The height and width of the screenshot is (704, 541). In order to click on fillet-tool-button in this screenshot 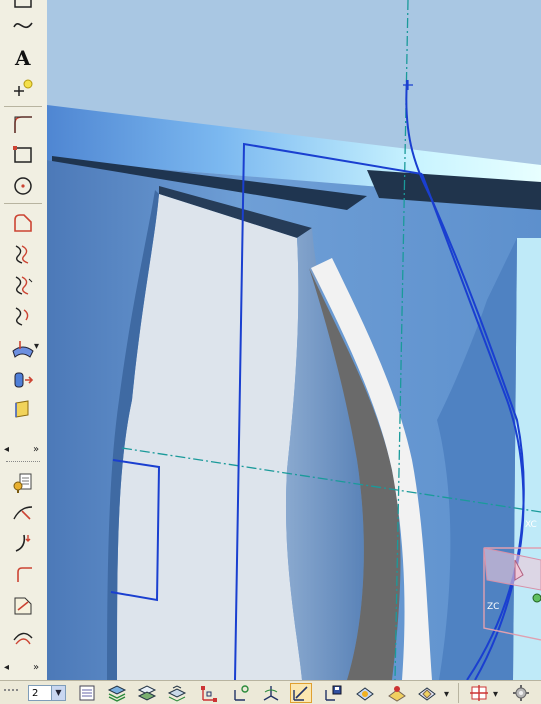, I will do `click(23, 125)`.